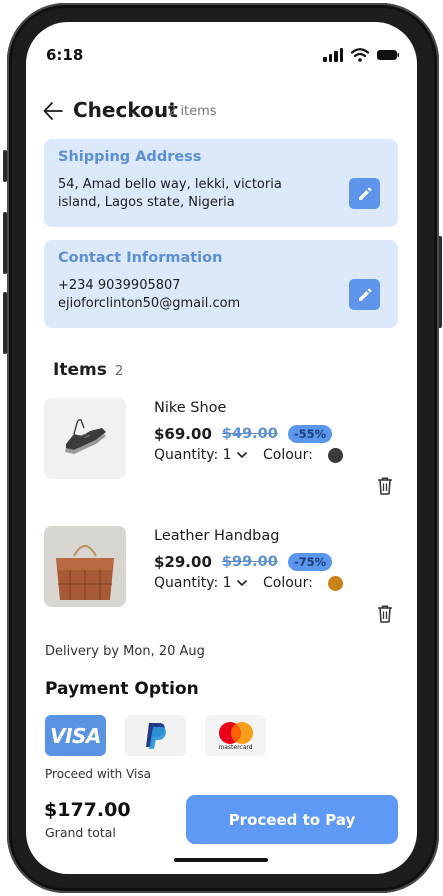 The width and height of the screenshot is (443, 896). Describe the element at coordinates (190, 408) in the screenshot. I see `product-name: Nike Shoe` at that location.